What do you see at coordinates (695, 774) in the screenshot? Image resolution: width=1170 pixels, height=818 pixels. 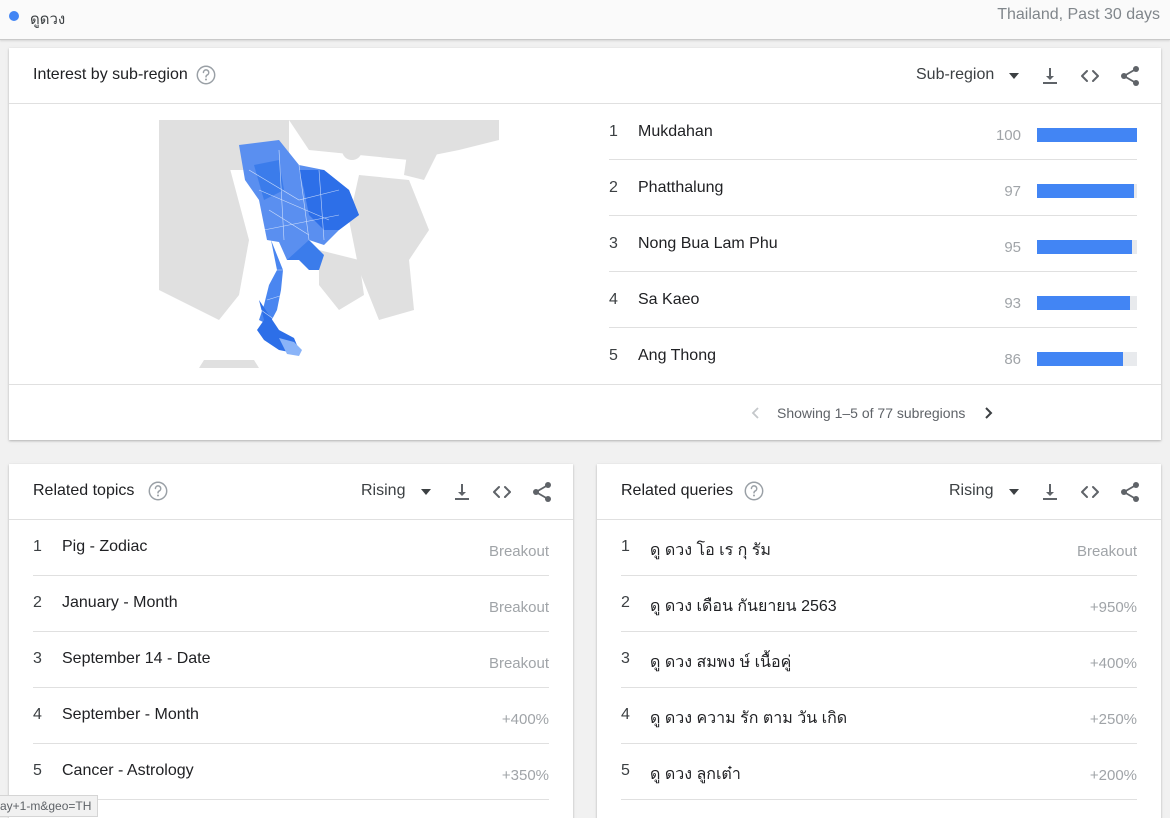 I see `query-label: ดู ดวง ลูกเต๋า` at bounding box center [695, 774].